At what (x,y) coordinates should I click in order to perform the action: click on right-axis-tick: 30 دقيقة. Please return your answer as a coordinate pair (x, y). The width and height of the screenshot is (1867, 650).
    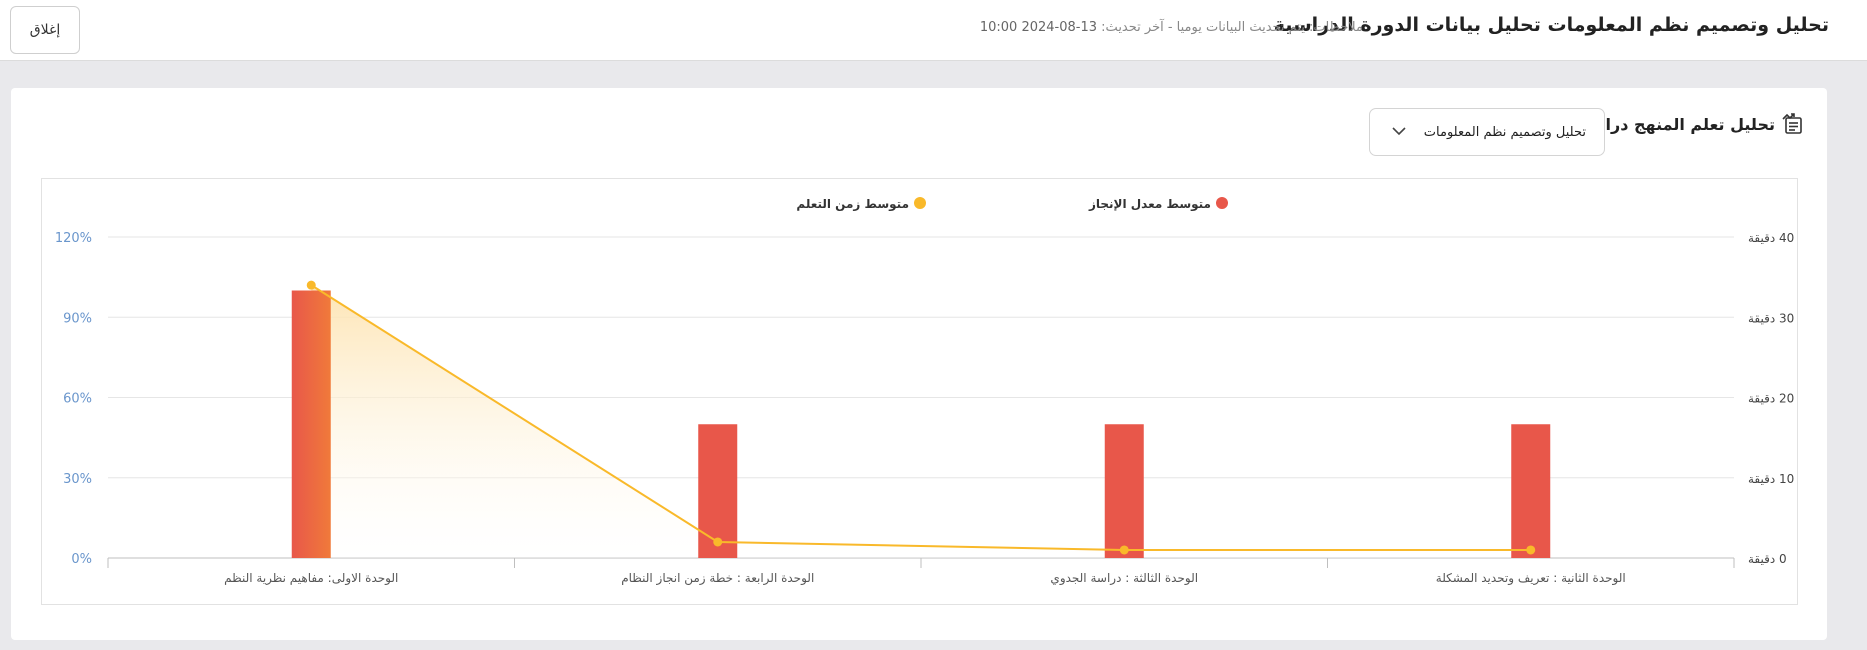
    Looking at the image, I should click on (1771, 318).